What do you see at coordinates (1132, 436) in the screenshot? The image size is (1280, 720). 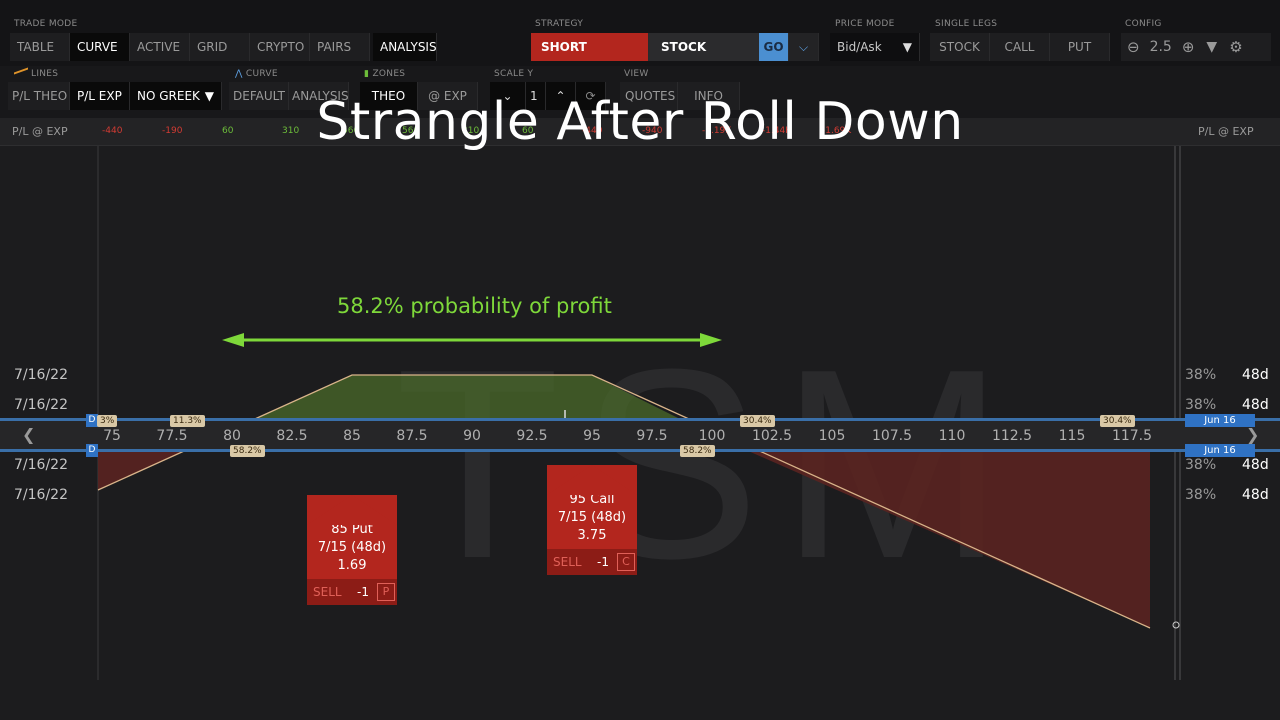 I see `strike-label: 117.5` at bounding box center [1132, 436].